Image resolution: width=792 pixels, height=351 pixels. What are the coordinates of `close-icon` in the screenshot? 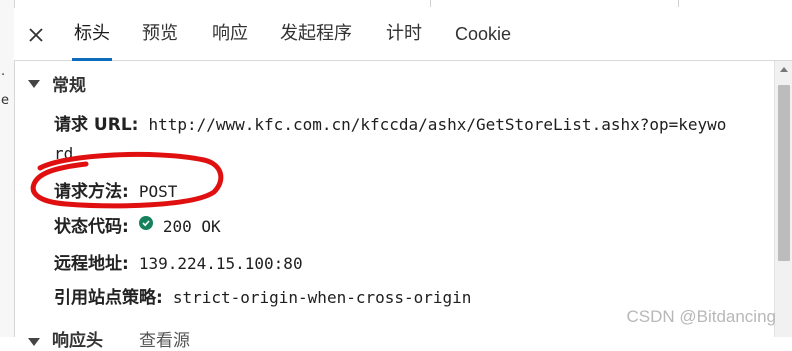 It's located at (36, 35).